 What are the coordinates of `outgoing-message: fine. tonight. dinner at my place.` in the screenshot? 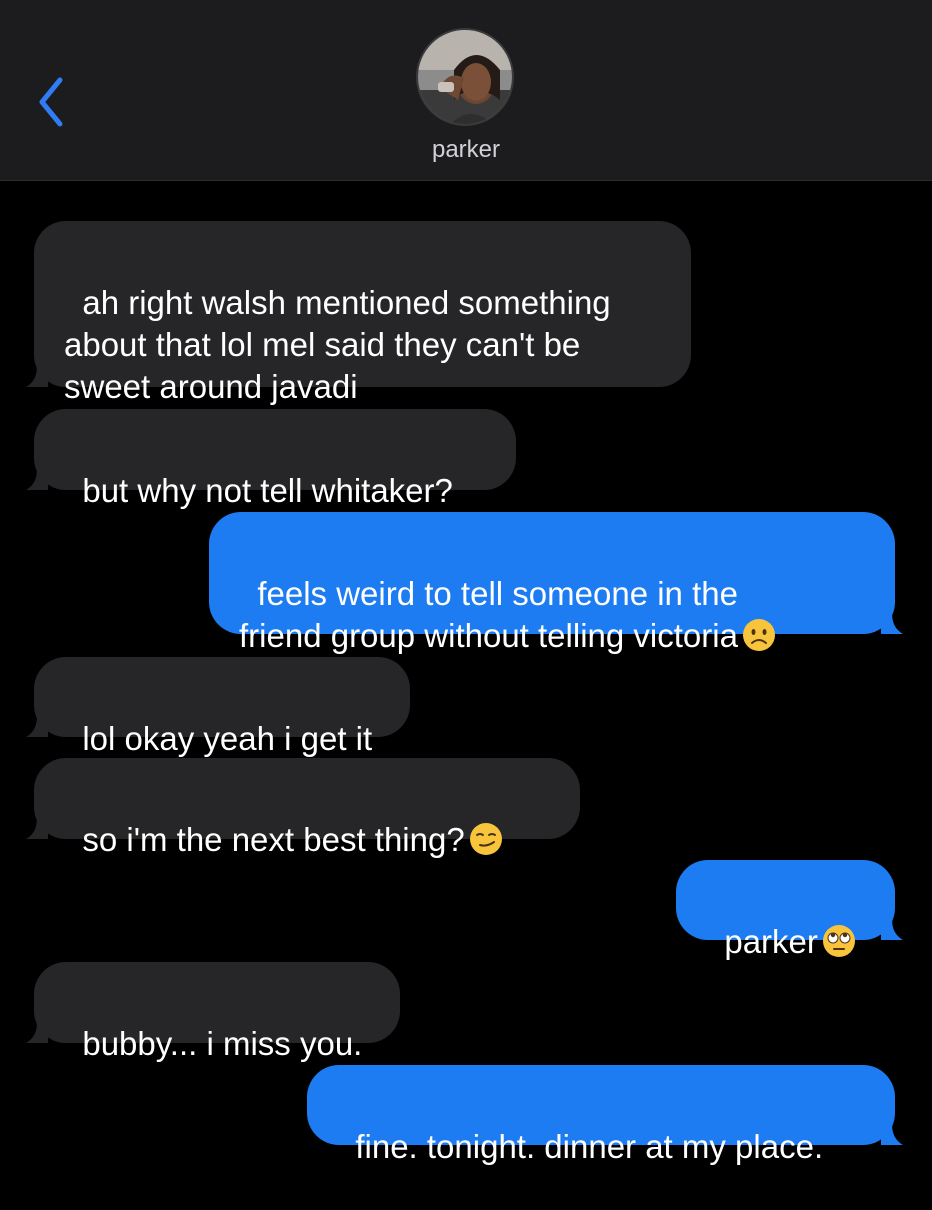 It's located at (605, 1115).